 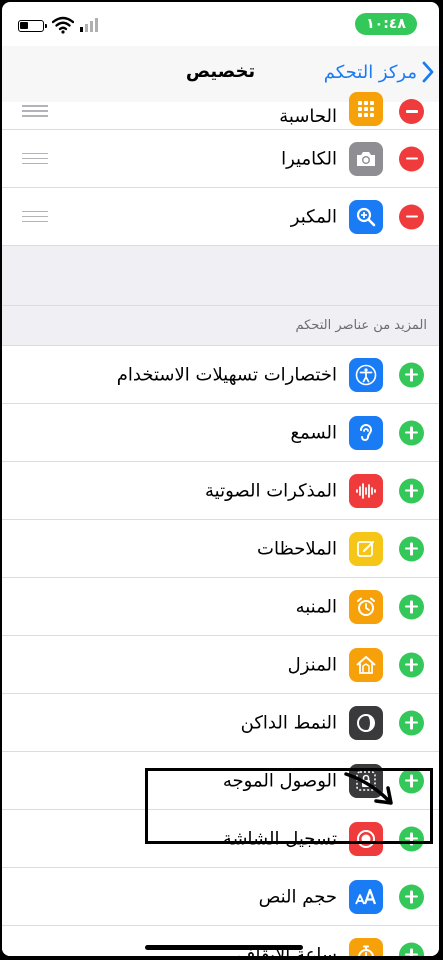 What do you see at coordinates (366, 374) in the screenshot?
I see `accessibility-icon` at bounding box center [366, 374].